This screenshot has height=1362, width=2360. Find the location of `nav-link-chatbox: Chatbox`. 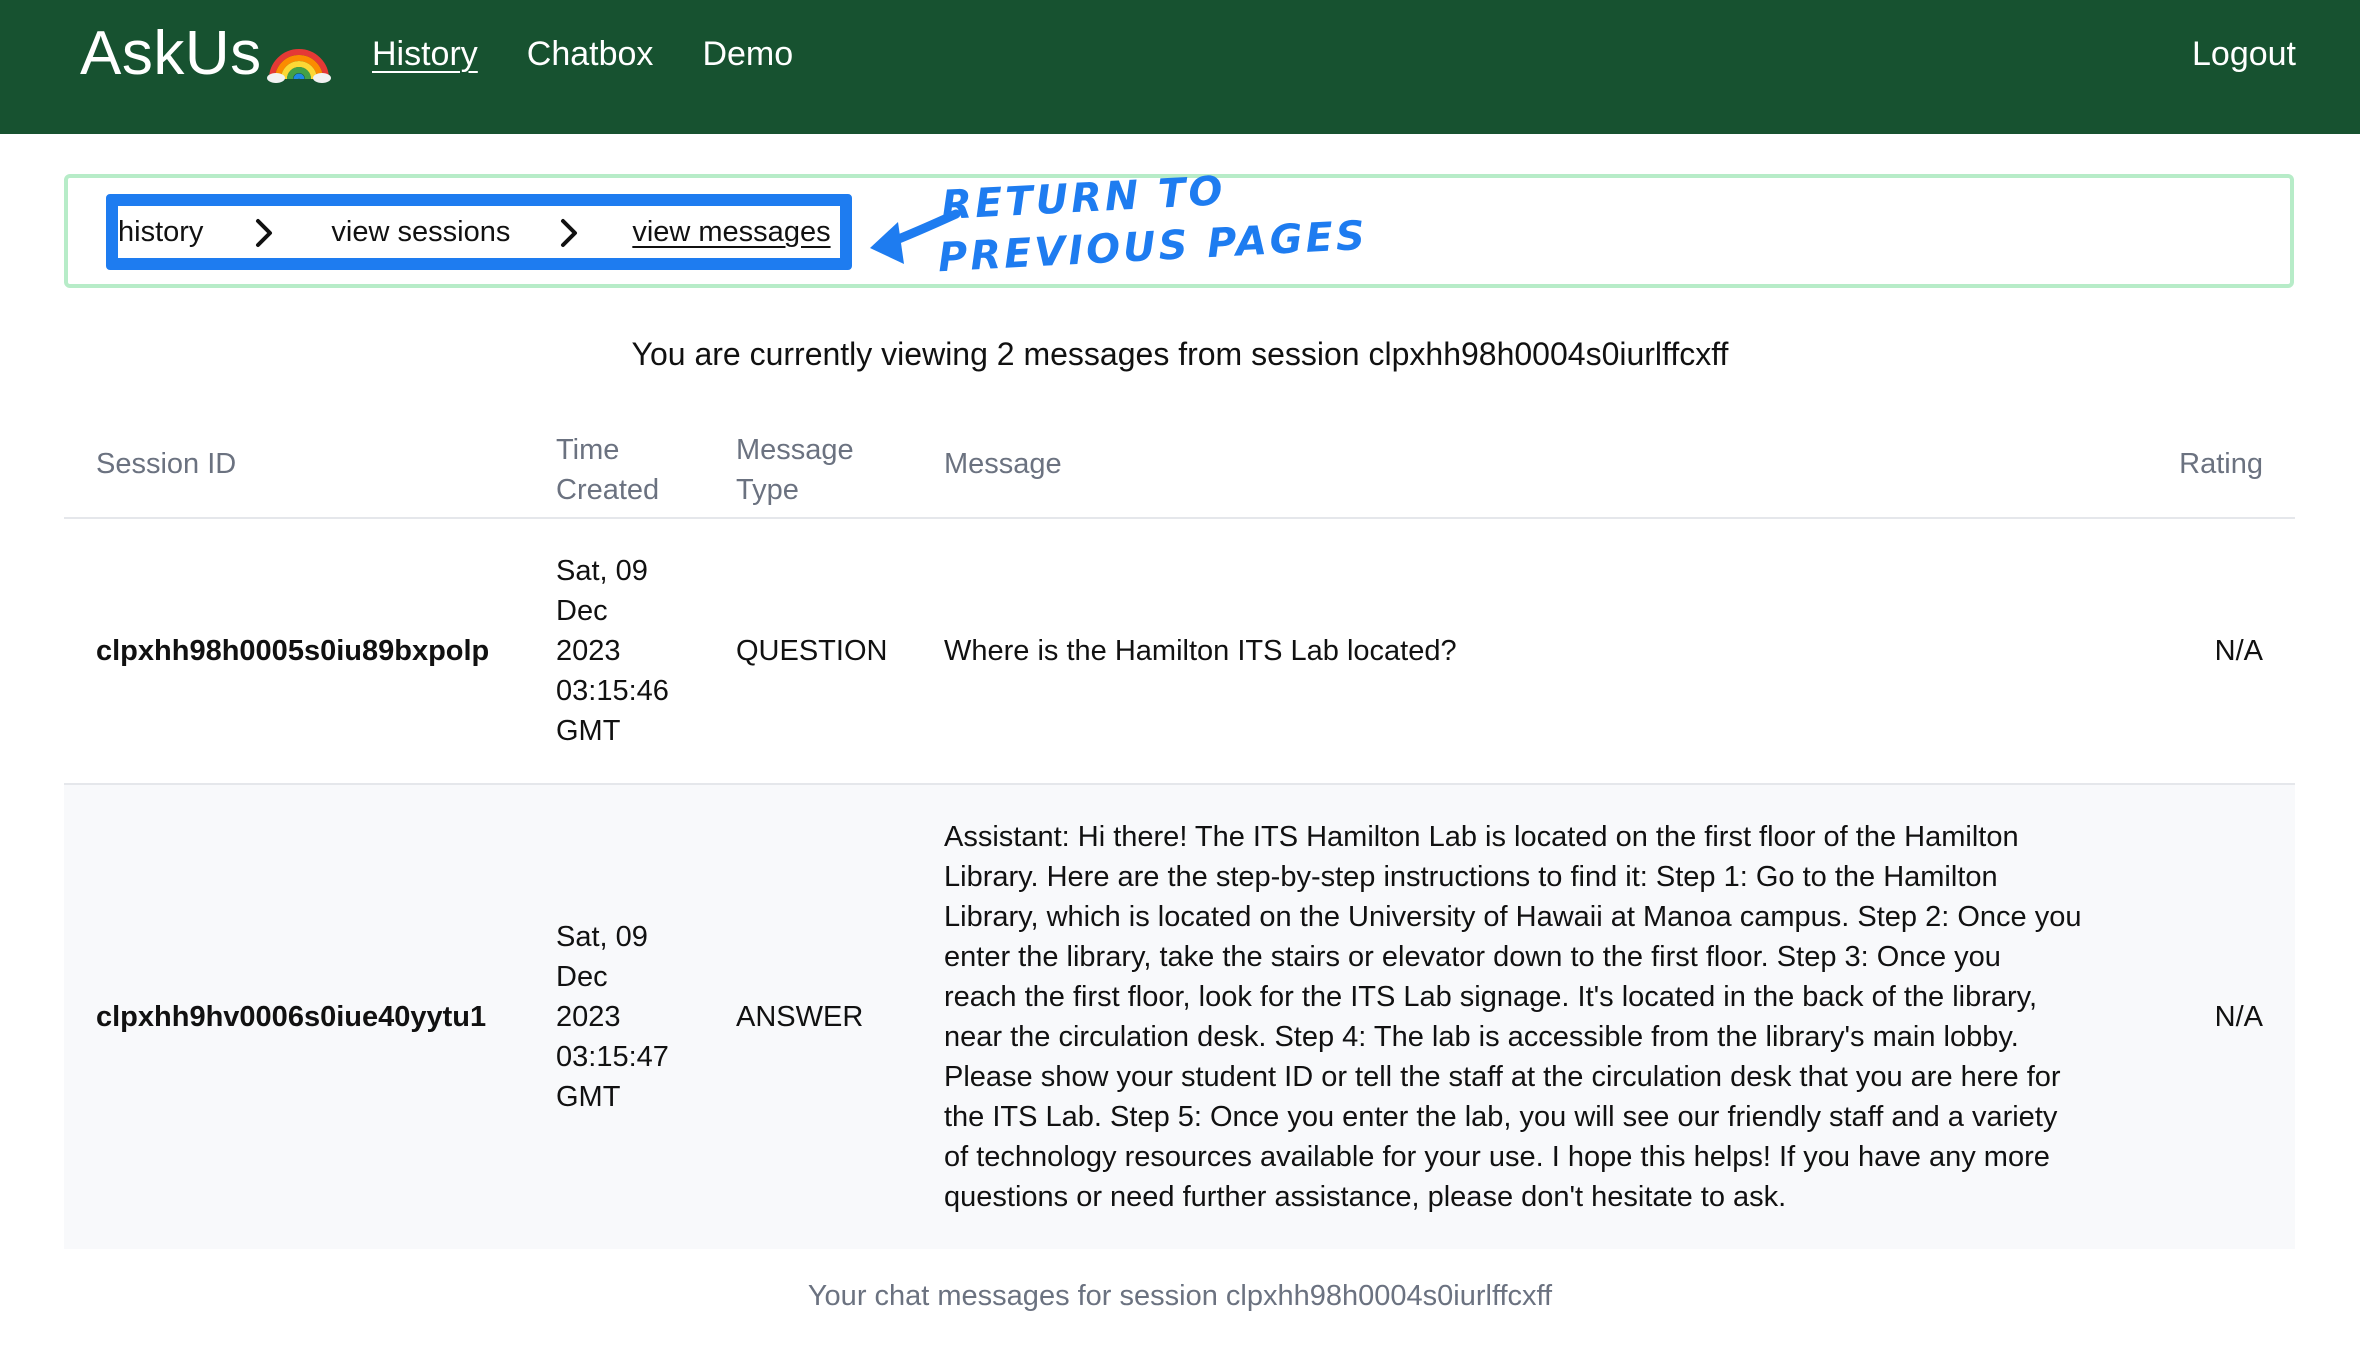

nav-link-chatbox: Chatbox is located at coordinates (590, 54).